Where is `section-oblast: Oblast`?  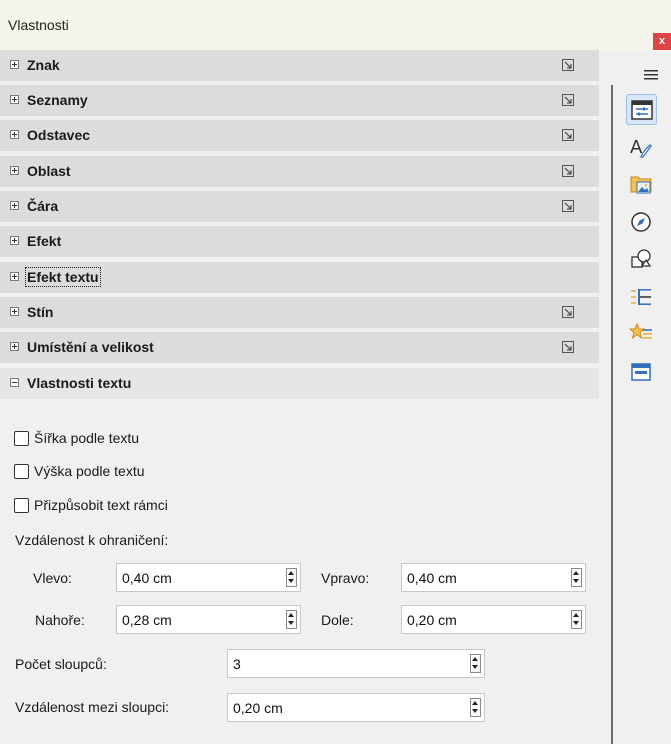
section-oblast: Oblast is located at coordinates (299, 171).